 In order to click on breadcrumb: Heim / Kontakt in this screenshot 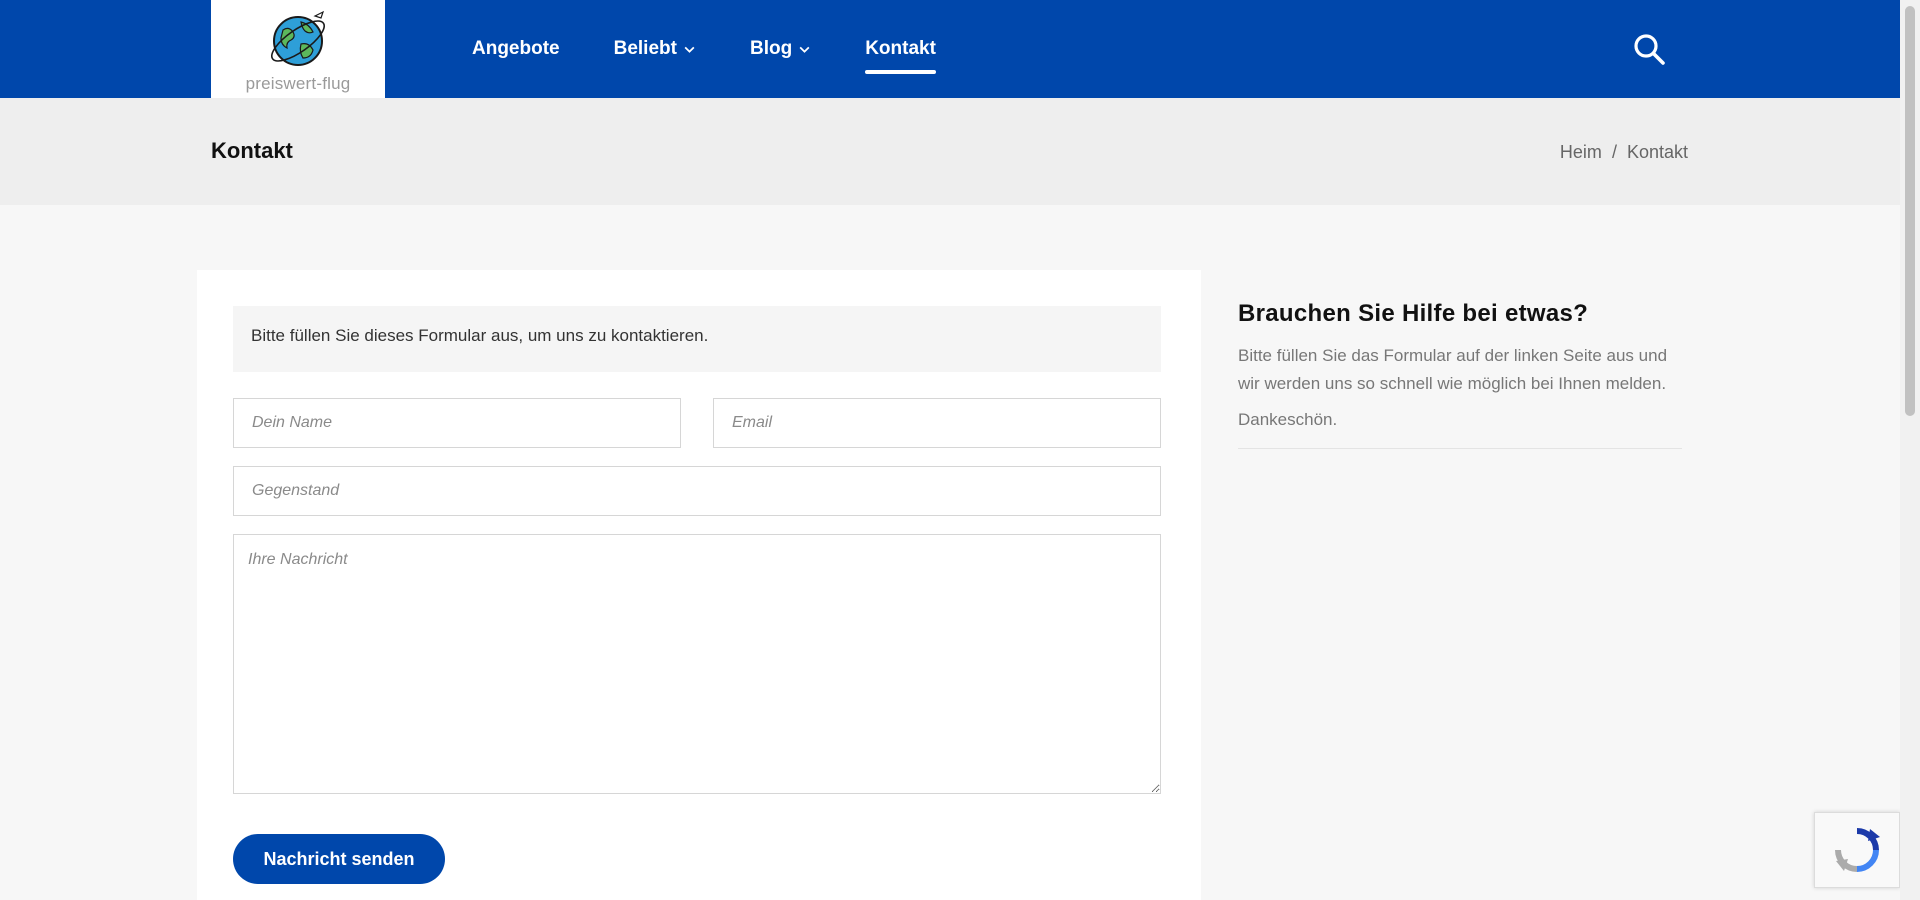, I will do `click(1624, 152)`.